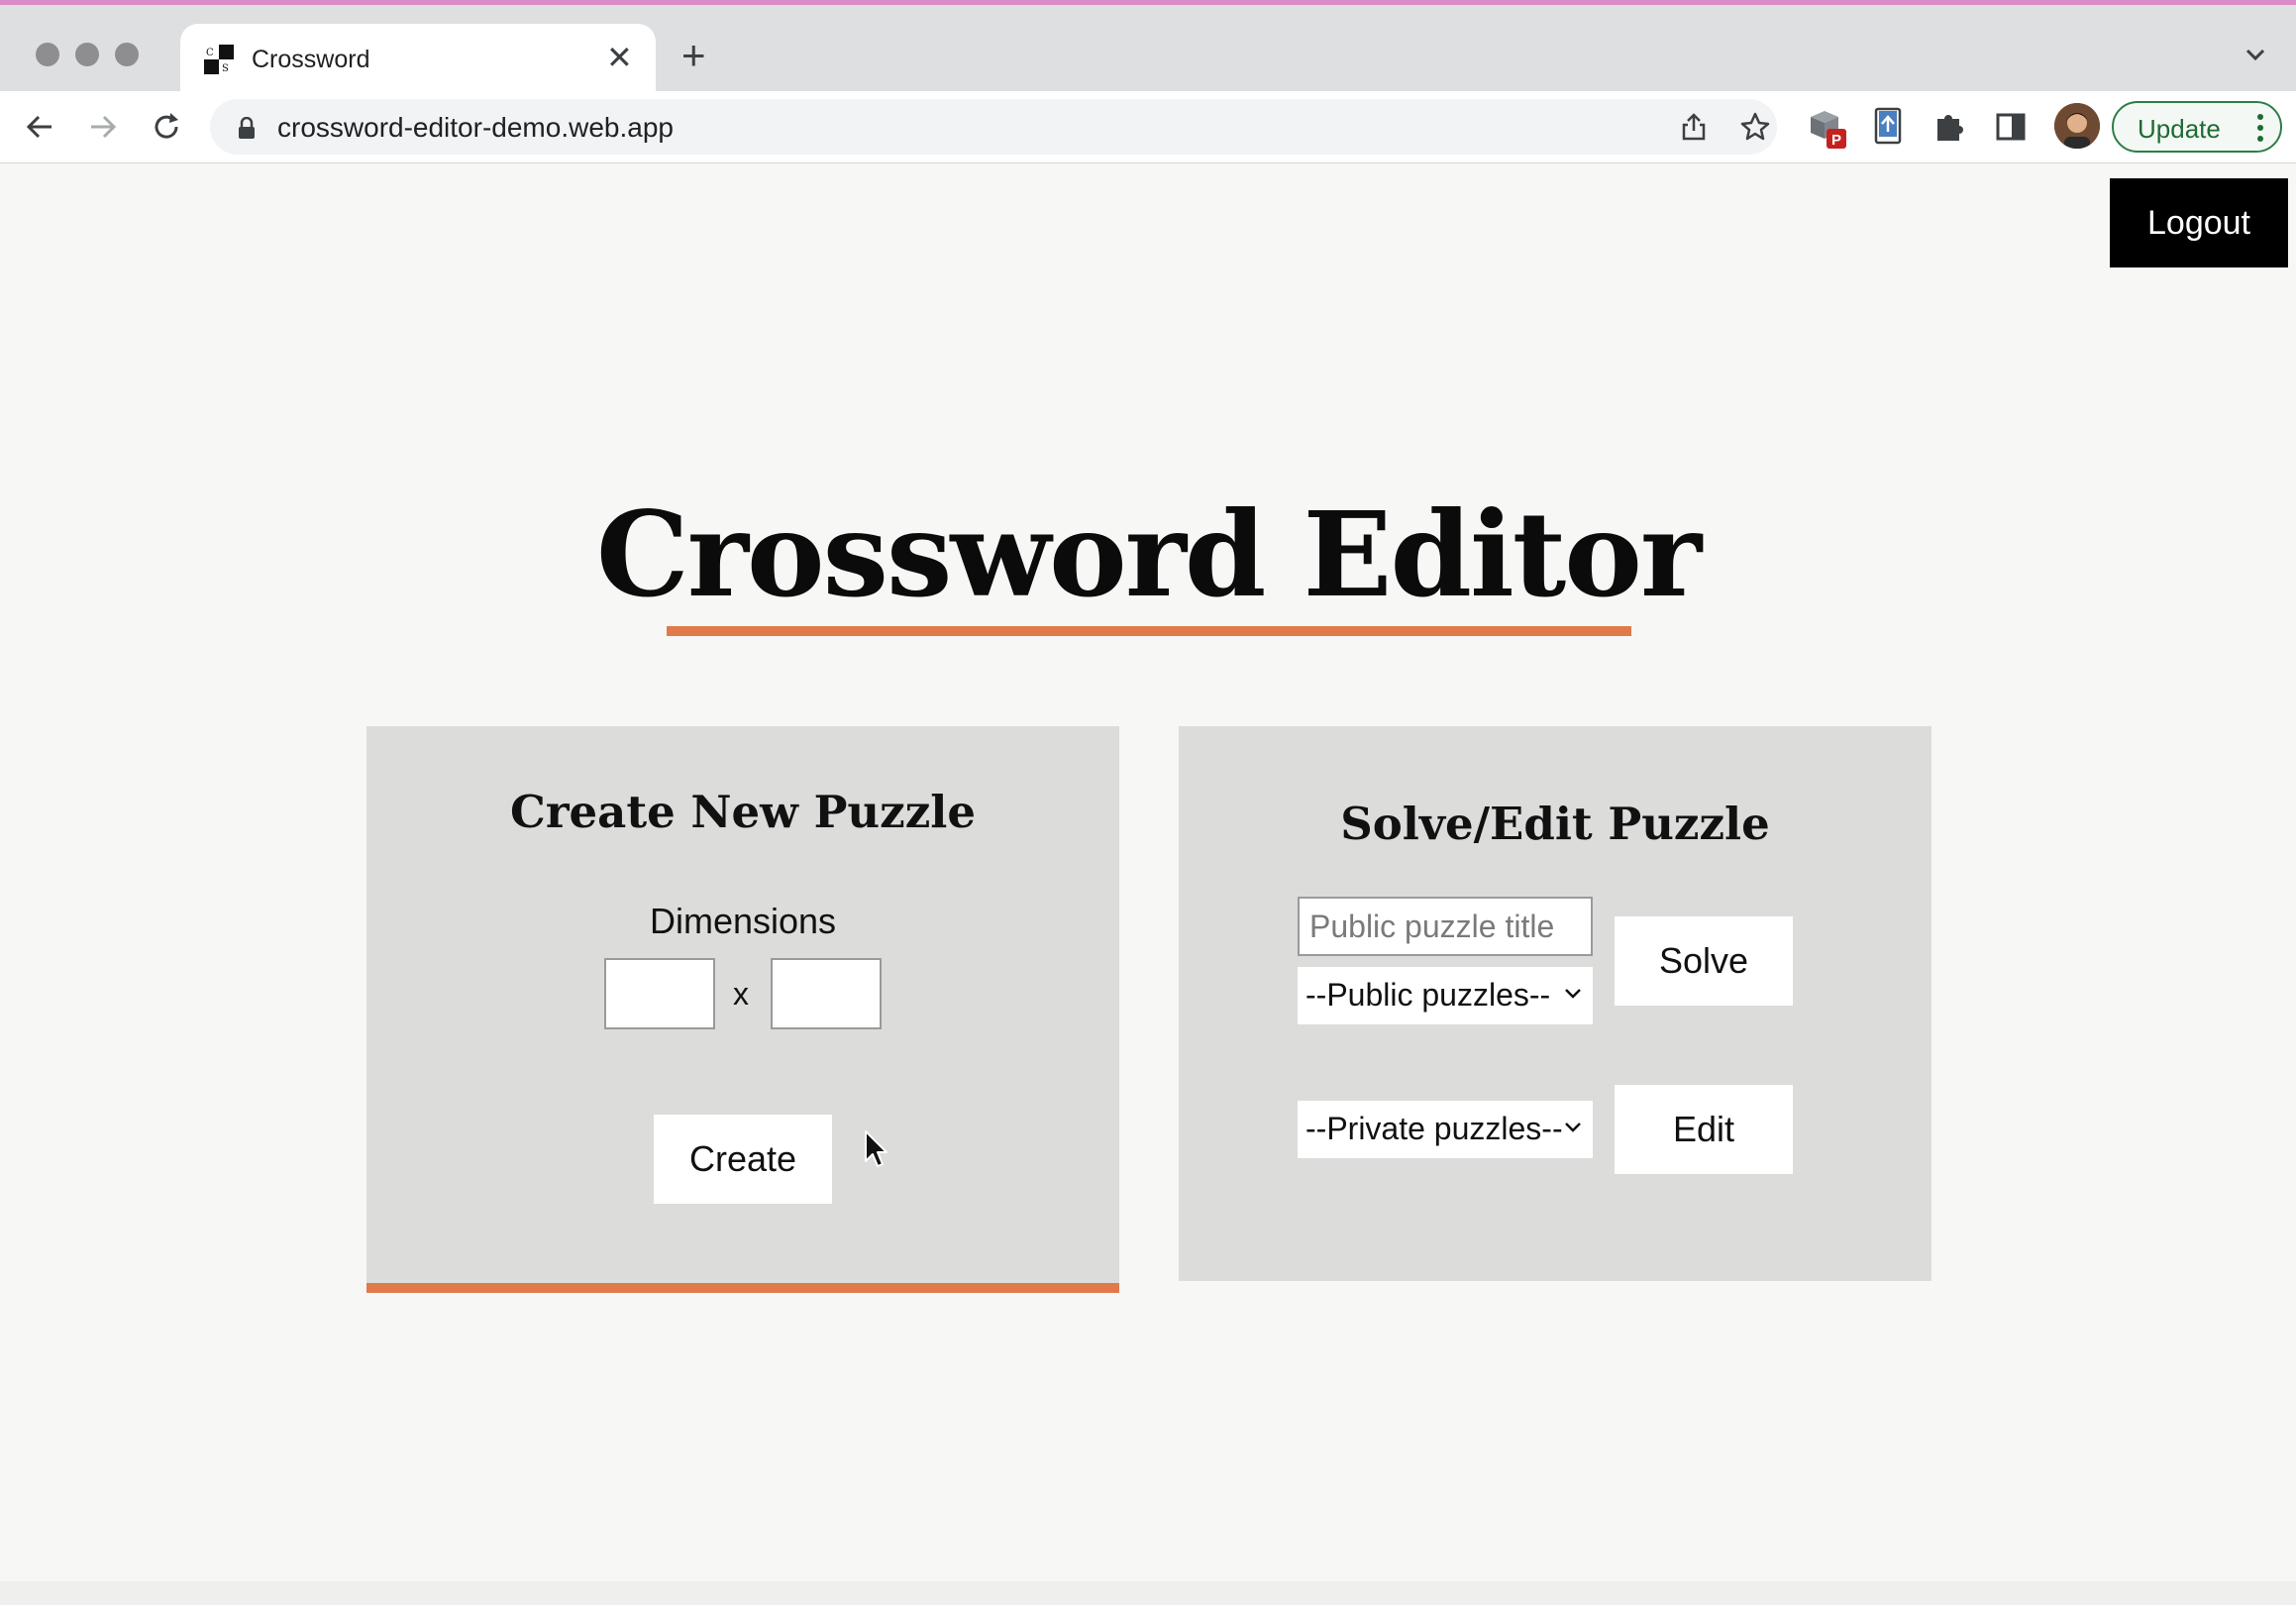 Image resolution: width=2296 pixels, height=1605 pixels. I want to click on window-zoom-control, so click(127, 54).